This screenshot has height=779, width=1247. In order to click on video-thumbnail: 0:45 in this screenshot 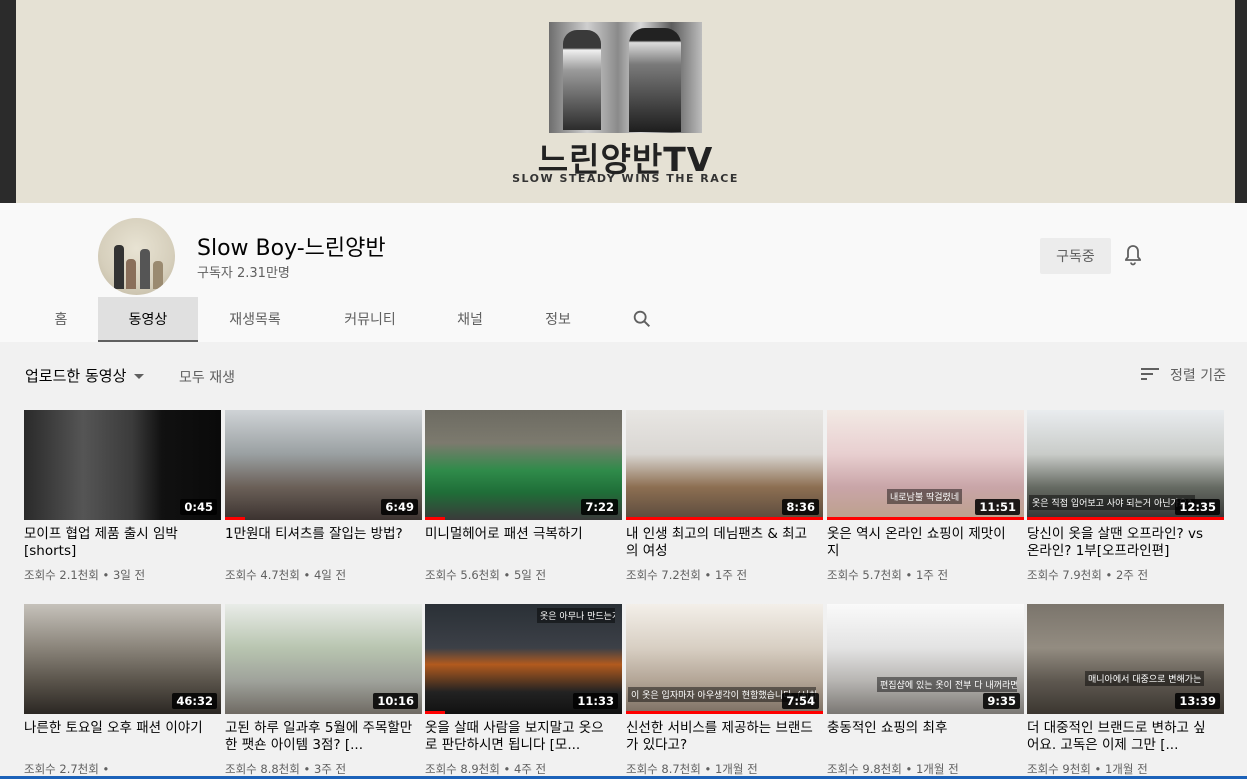, I will do `click(122, 465)`.